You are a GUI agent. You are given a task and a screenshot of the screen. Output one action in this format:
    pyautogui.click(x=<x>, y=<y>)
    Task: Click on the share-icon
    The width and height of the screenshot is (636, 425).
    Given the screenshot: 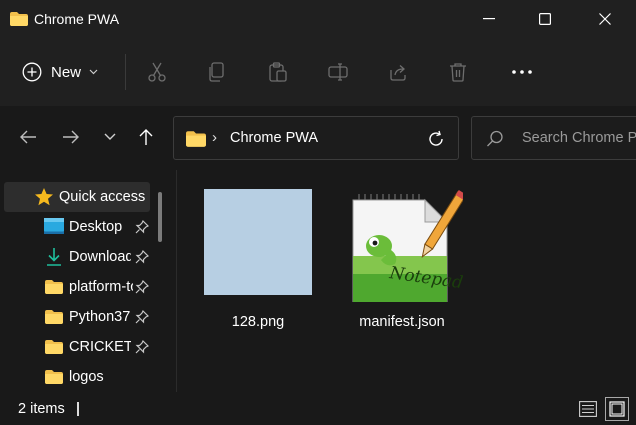 What is the action you would take?
    pyautogui.click(x=398, y=73)
    